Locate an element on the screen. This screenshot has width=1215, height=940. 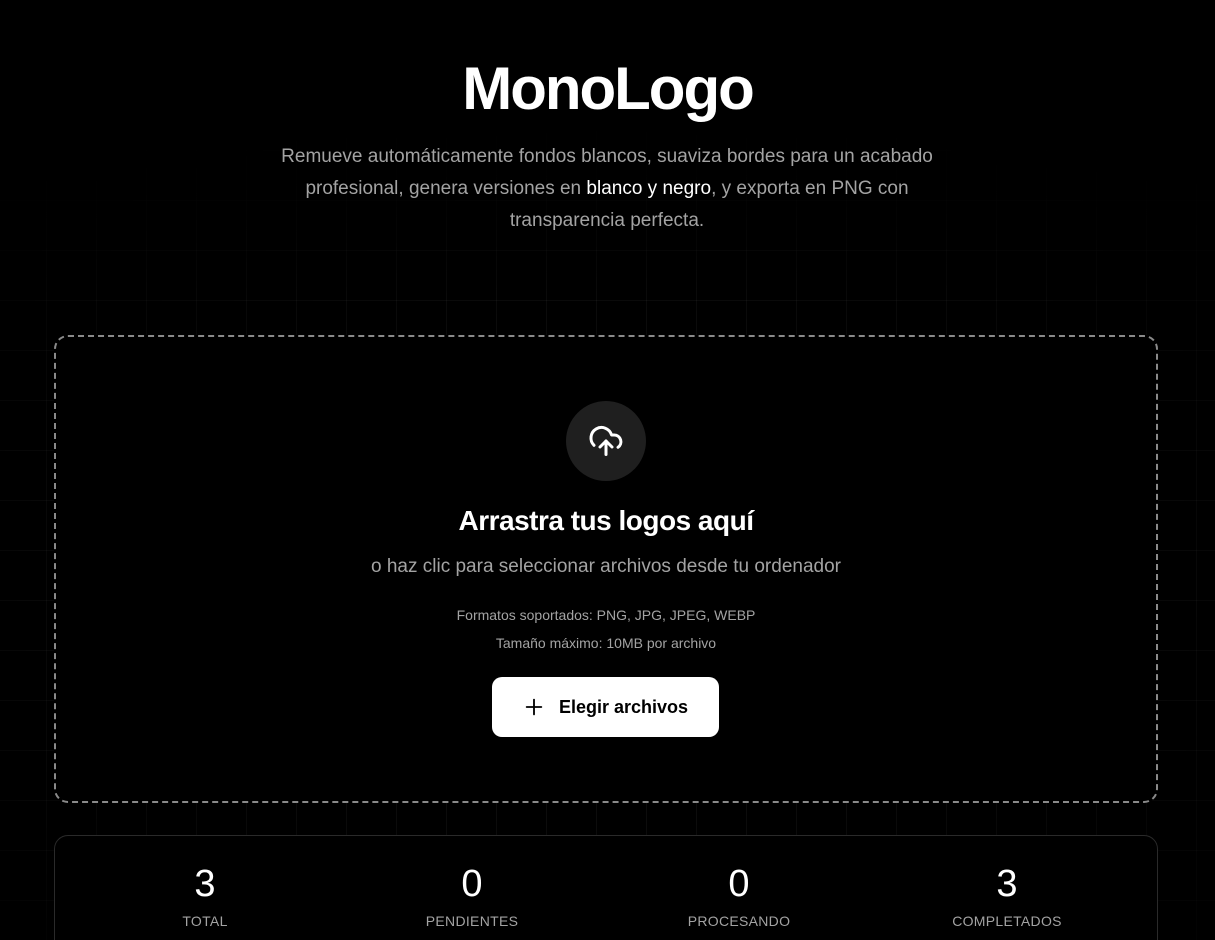
description-highlight: blanco y negro is located at coordinates (649, 188).